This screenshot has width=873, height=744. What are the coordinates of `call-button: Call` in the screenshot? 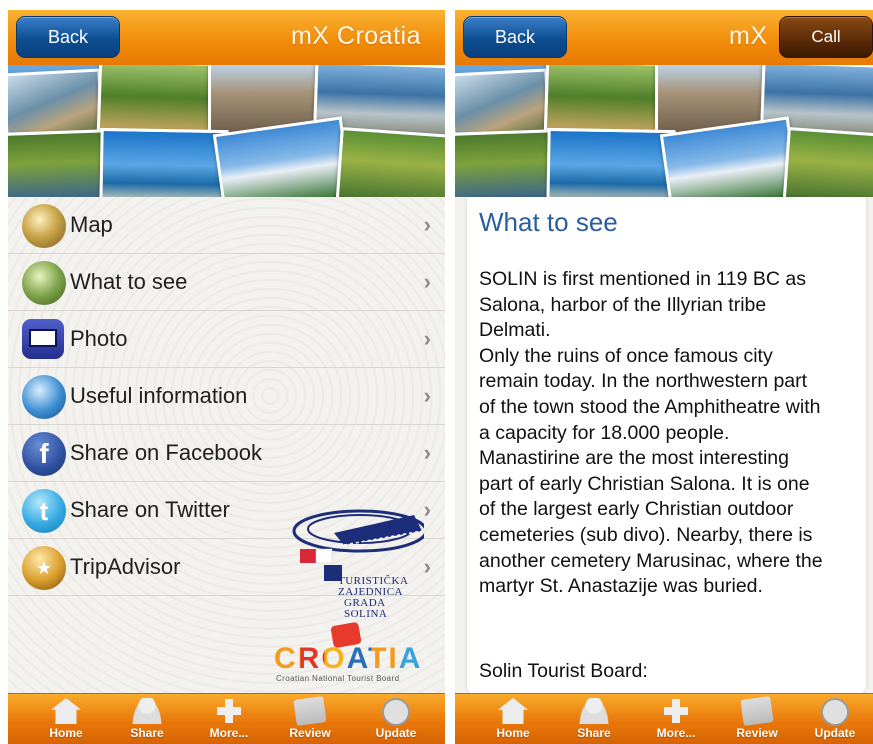 It's located at (826, 37).